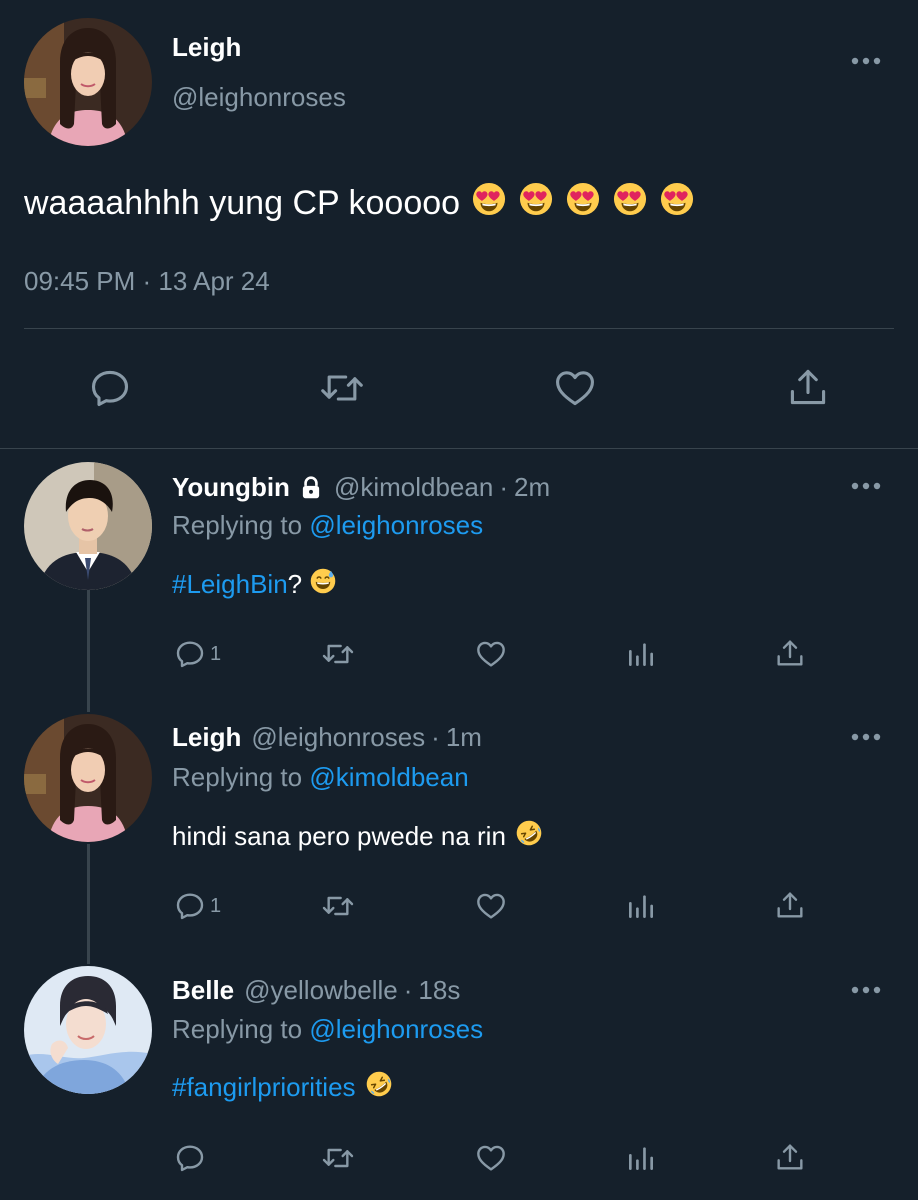 The image size is (918, 1200). I want to click on reply-header: Belle @yellowbelle · 18s, so click(316, 990).